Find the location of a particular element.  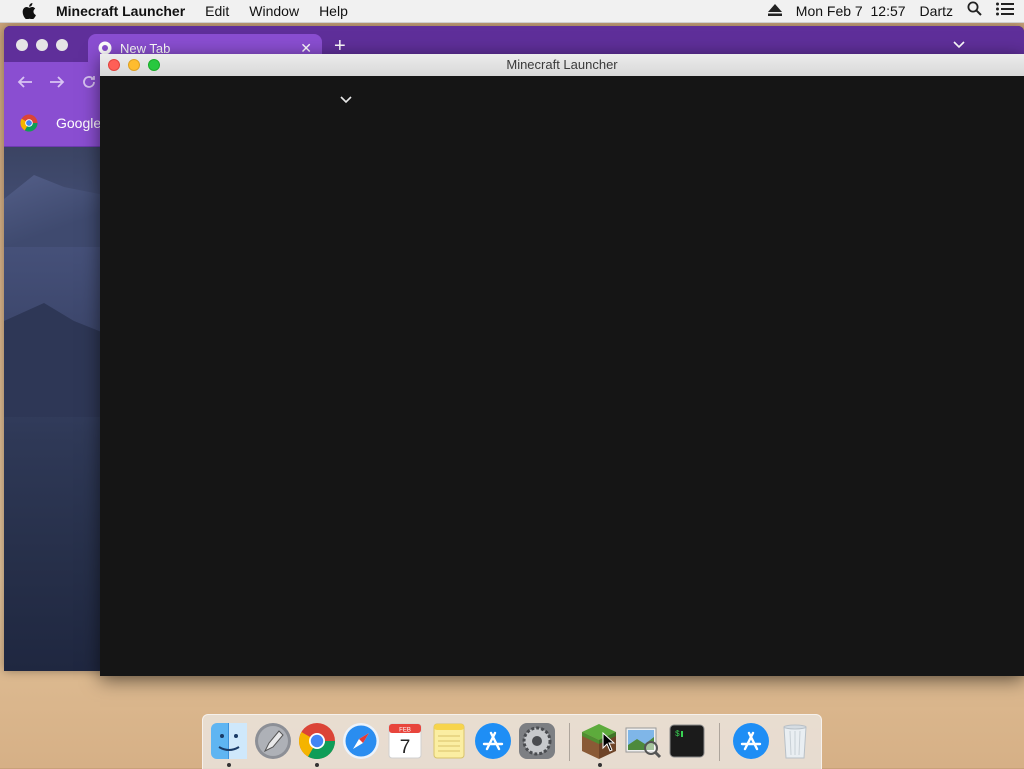

window-titlebar: Minecraft Launcher is located at coordinates (562, 65).